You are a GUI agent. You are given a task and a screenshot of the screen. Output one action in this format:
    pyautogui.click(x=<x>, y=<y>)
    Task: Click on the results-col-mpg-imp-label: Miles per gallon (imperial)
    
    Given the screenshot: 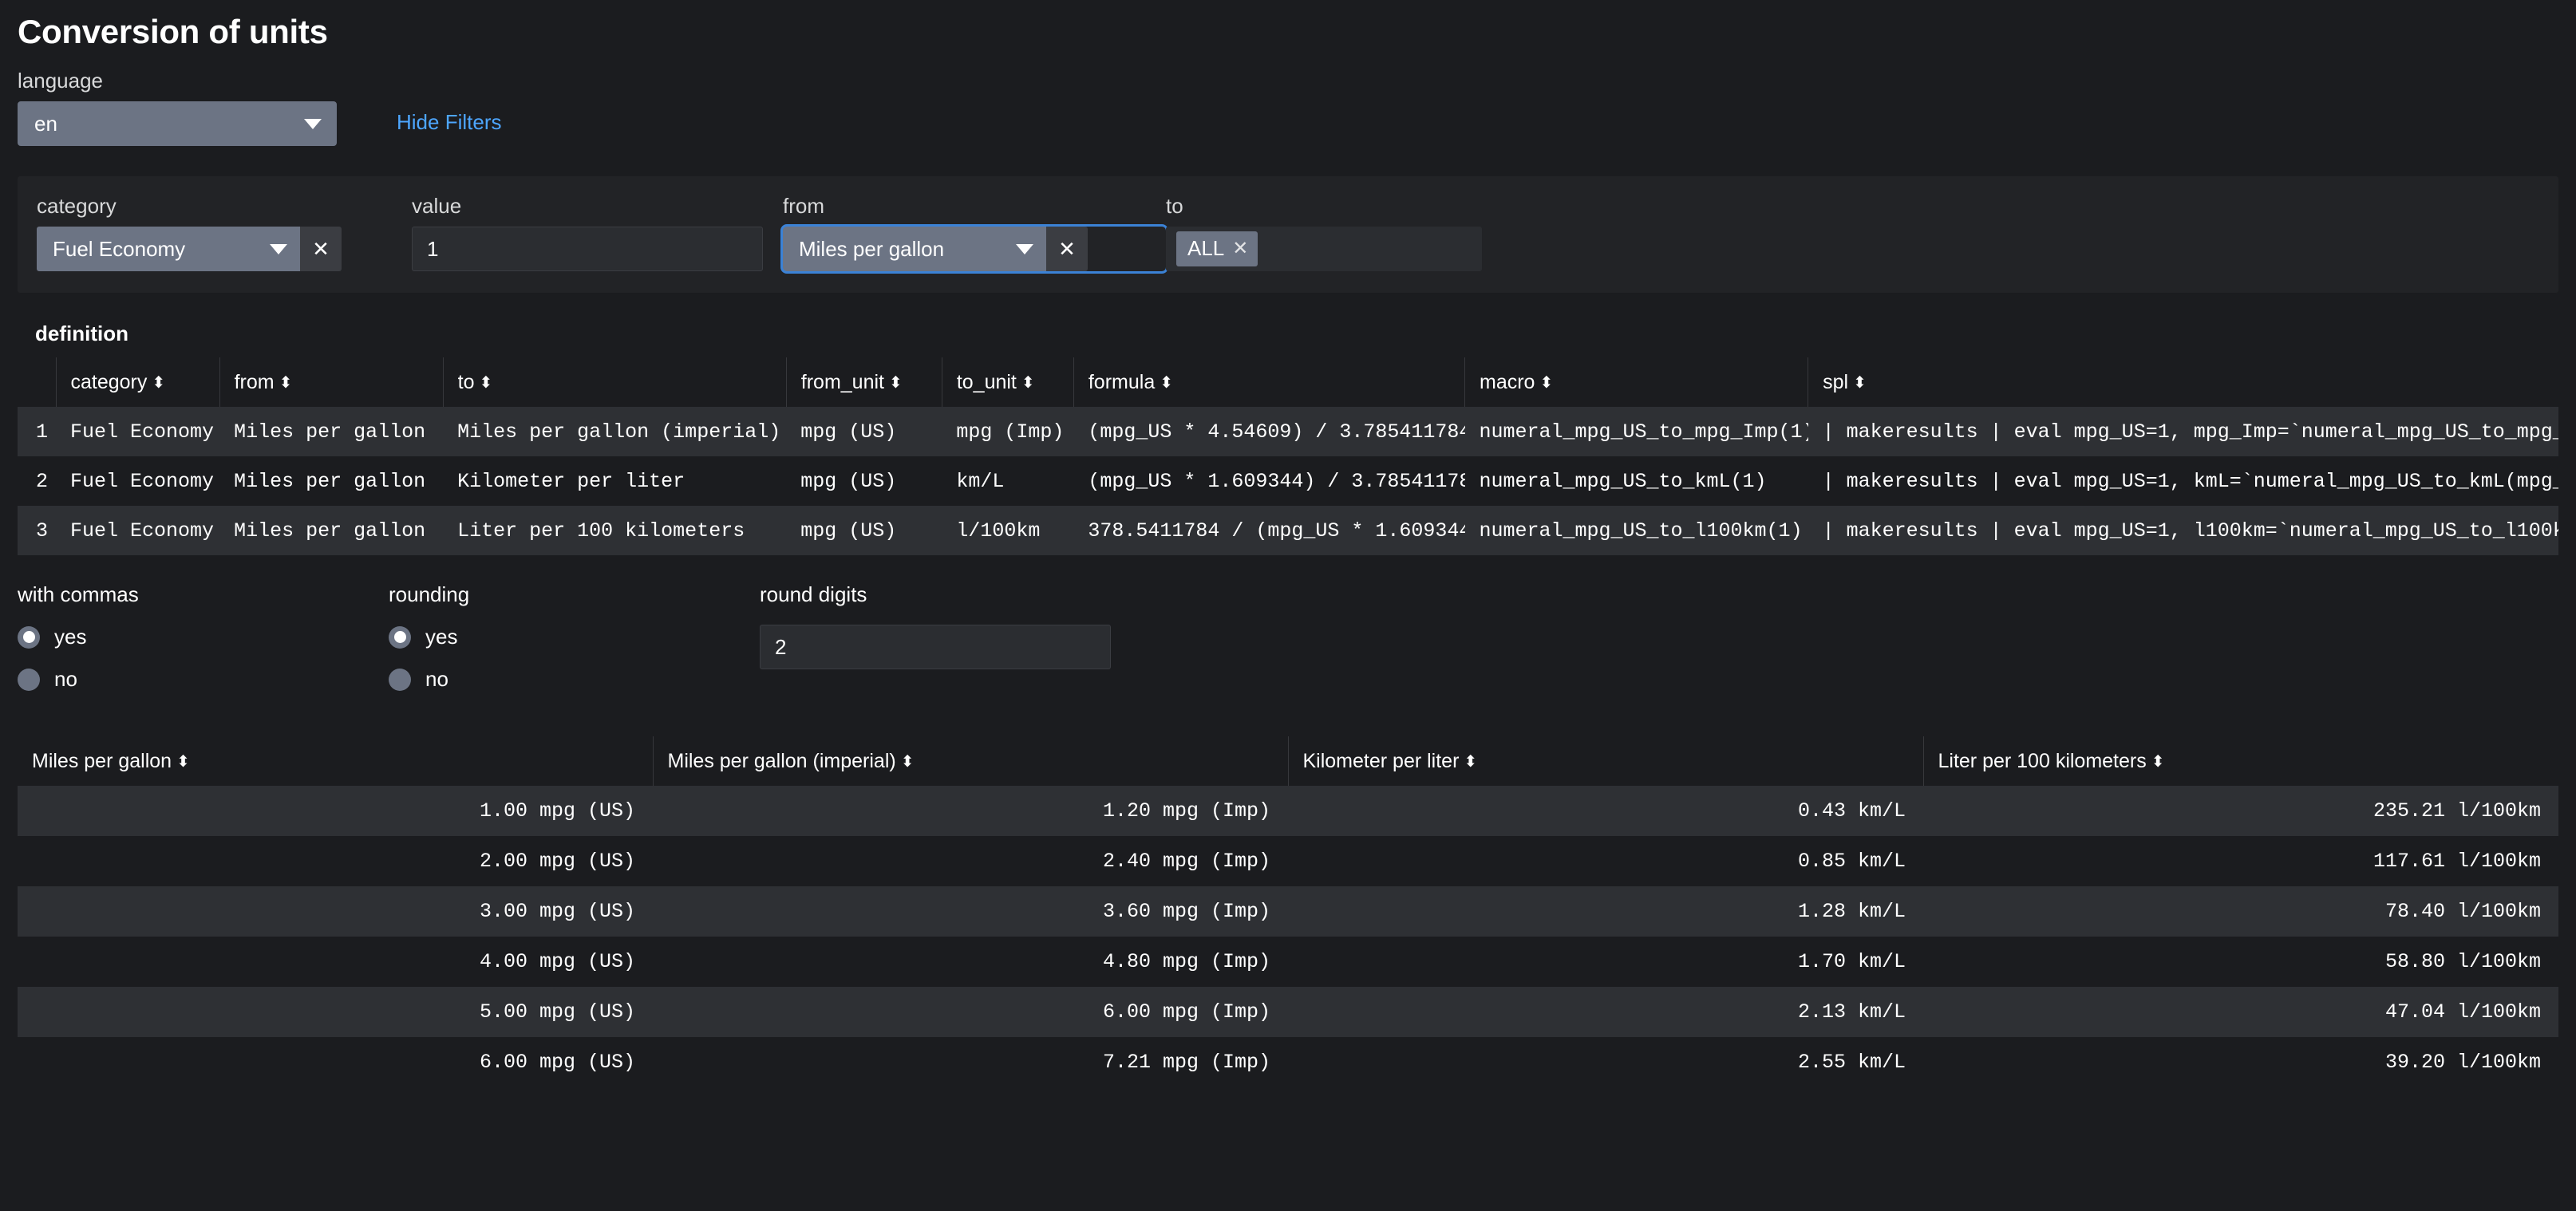 What is the action you would take?
    pyautogui.click(x=781, y=760)
    